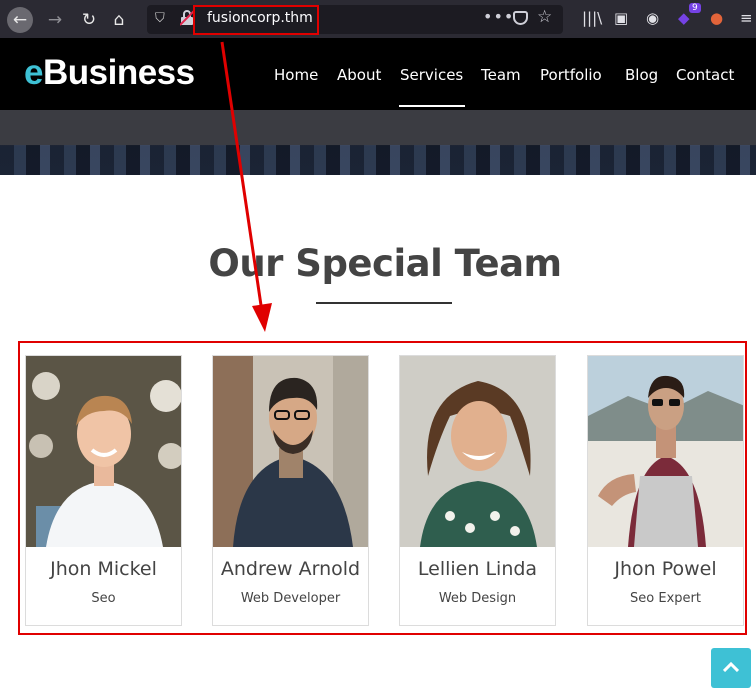  I want to click on sidebar-icon: ▣, so click(621, 18).